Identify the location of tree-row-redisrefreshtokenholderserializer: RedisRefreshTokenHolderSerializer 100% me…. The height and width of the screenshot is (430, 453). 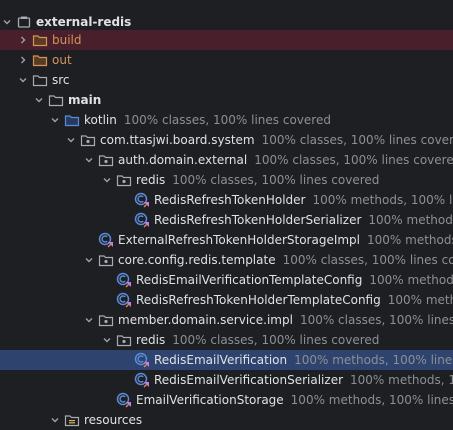
(226, 220).